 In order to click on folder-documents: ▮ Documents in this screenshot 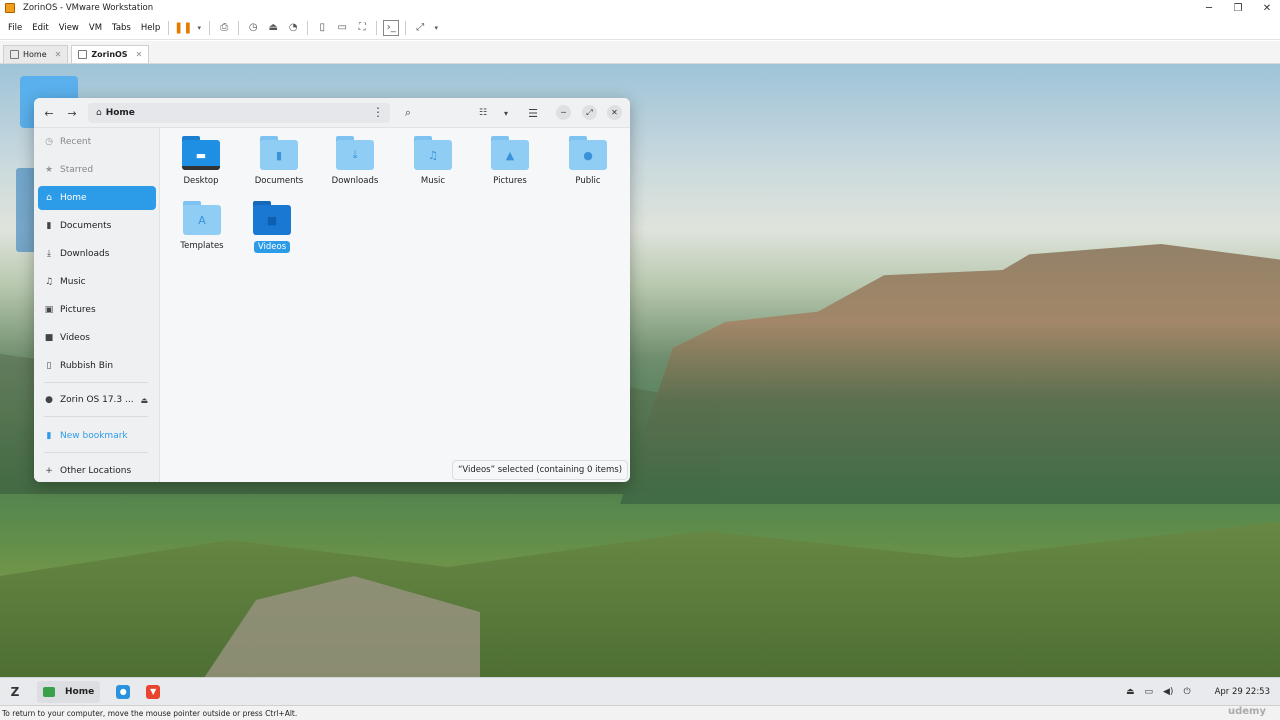, I will do `click(279, 162)`.